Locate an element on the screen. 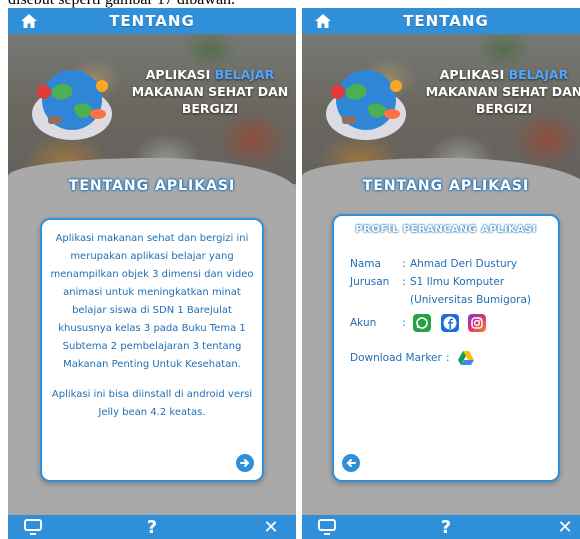 This screenshot has height=539, width=580. account-row: Akun: is located at coordinates (421, 323).